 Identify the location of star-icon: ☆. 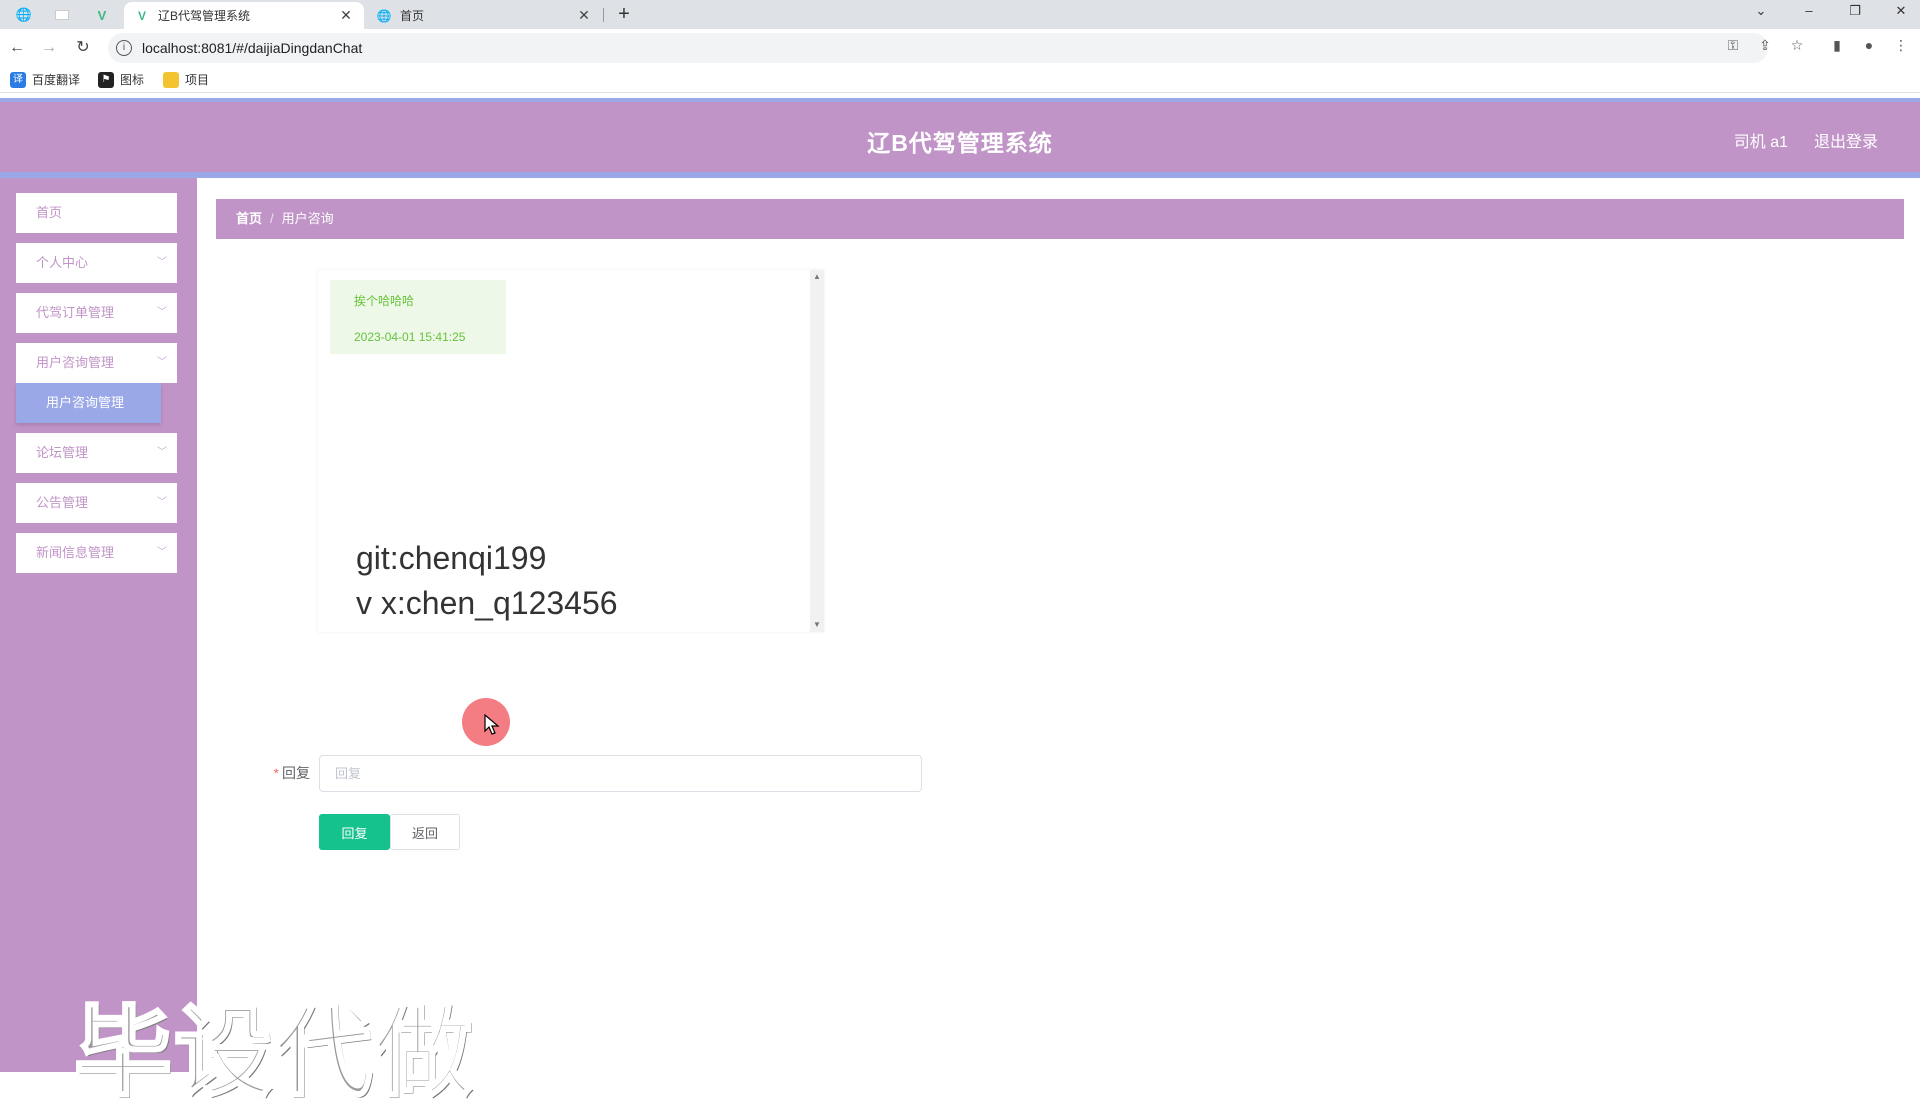
(1797, 45).